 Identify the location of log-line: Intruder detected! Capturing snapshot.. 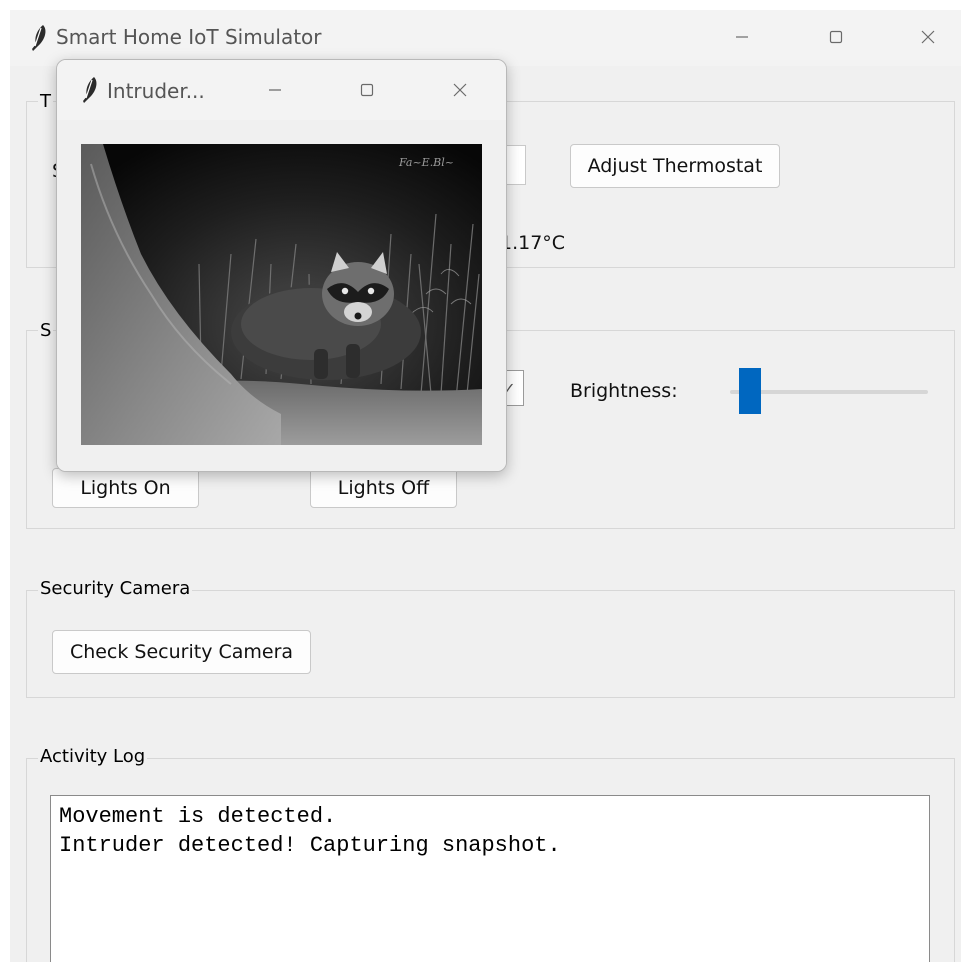
(310, 845).